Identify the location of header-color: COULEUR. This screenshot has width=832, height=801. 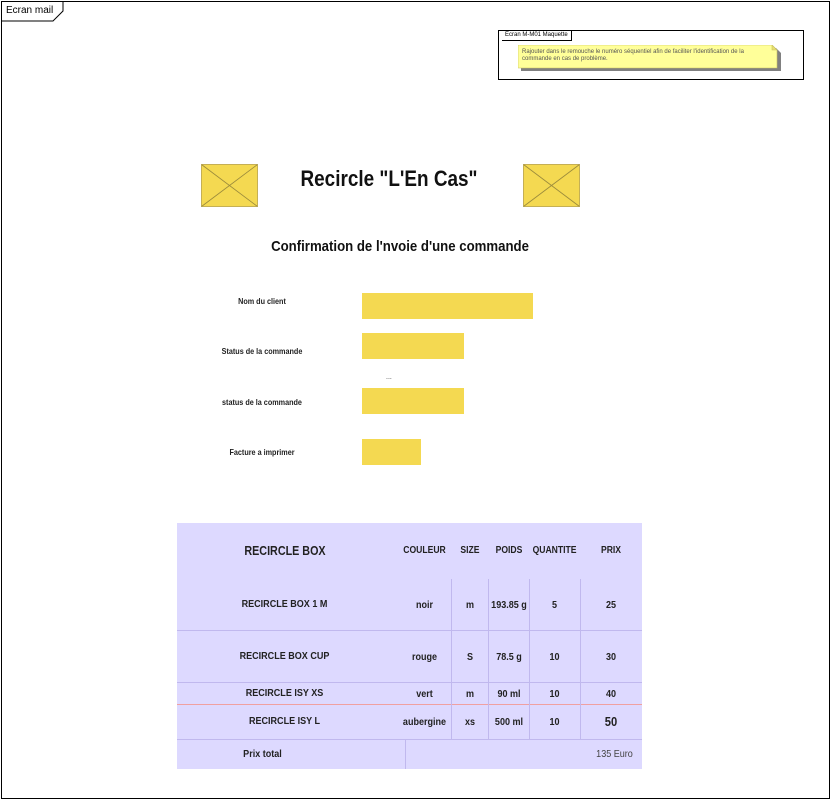
(424, 550).